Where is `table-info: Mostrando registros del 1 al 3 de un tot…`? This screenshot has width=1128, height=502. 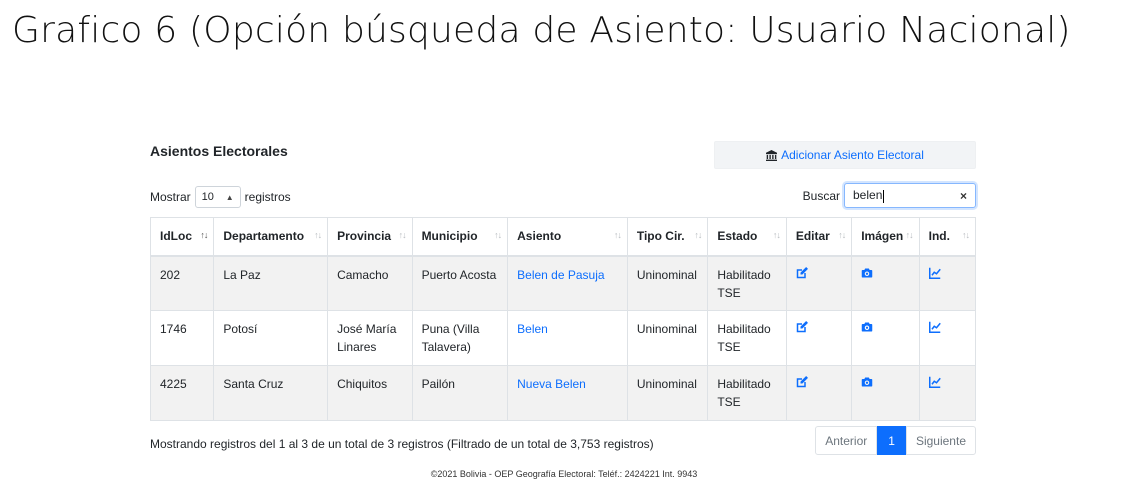
table-info: Mostrando registros del 1 al 3 de un tot… is located at coordinates (402, 444).